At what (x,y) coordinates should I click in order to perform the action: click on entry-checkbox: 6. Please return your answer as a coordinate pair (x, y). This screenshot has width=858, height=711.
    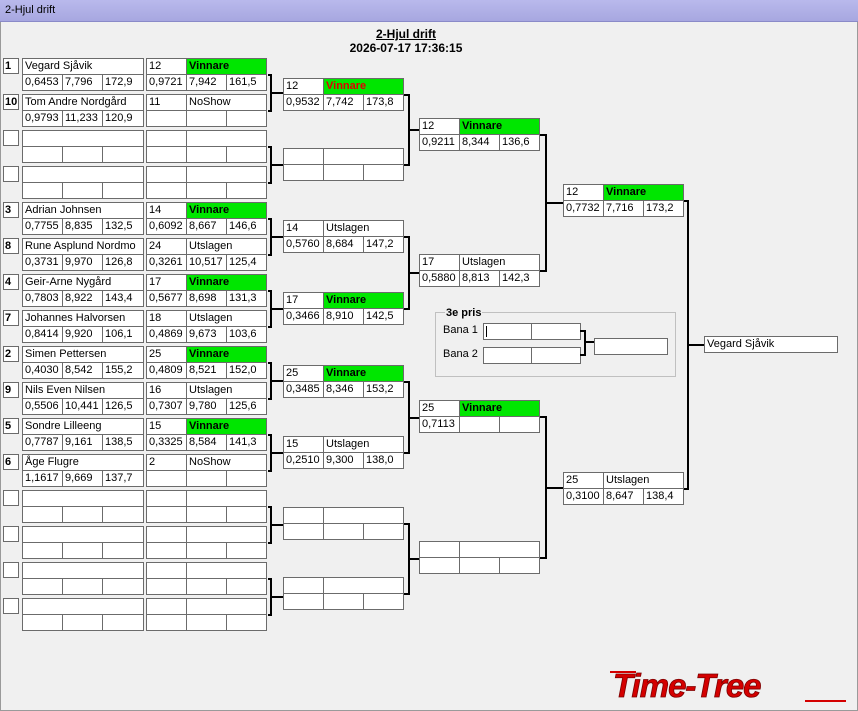
    Looking at the image, I should click on (11, 462).